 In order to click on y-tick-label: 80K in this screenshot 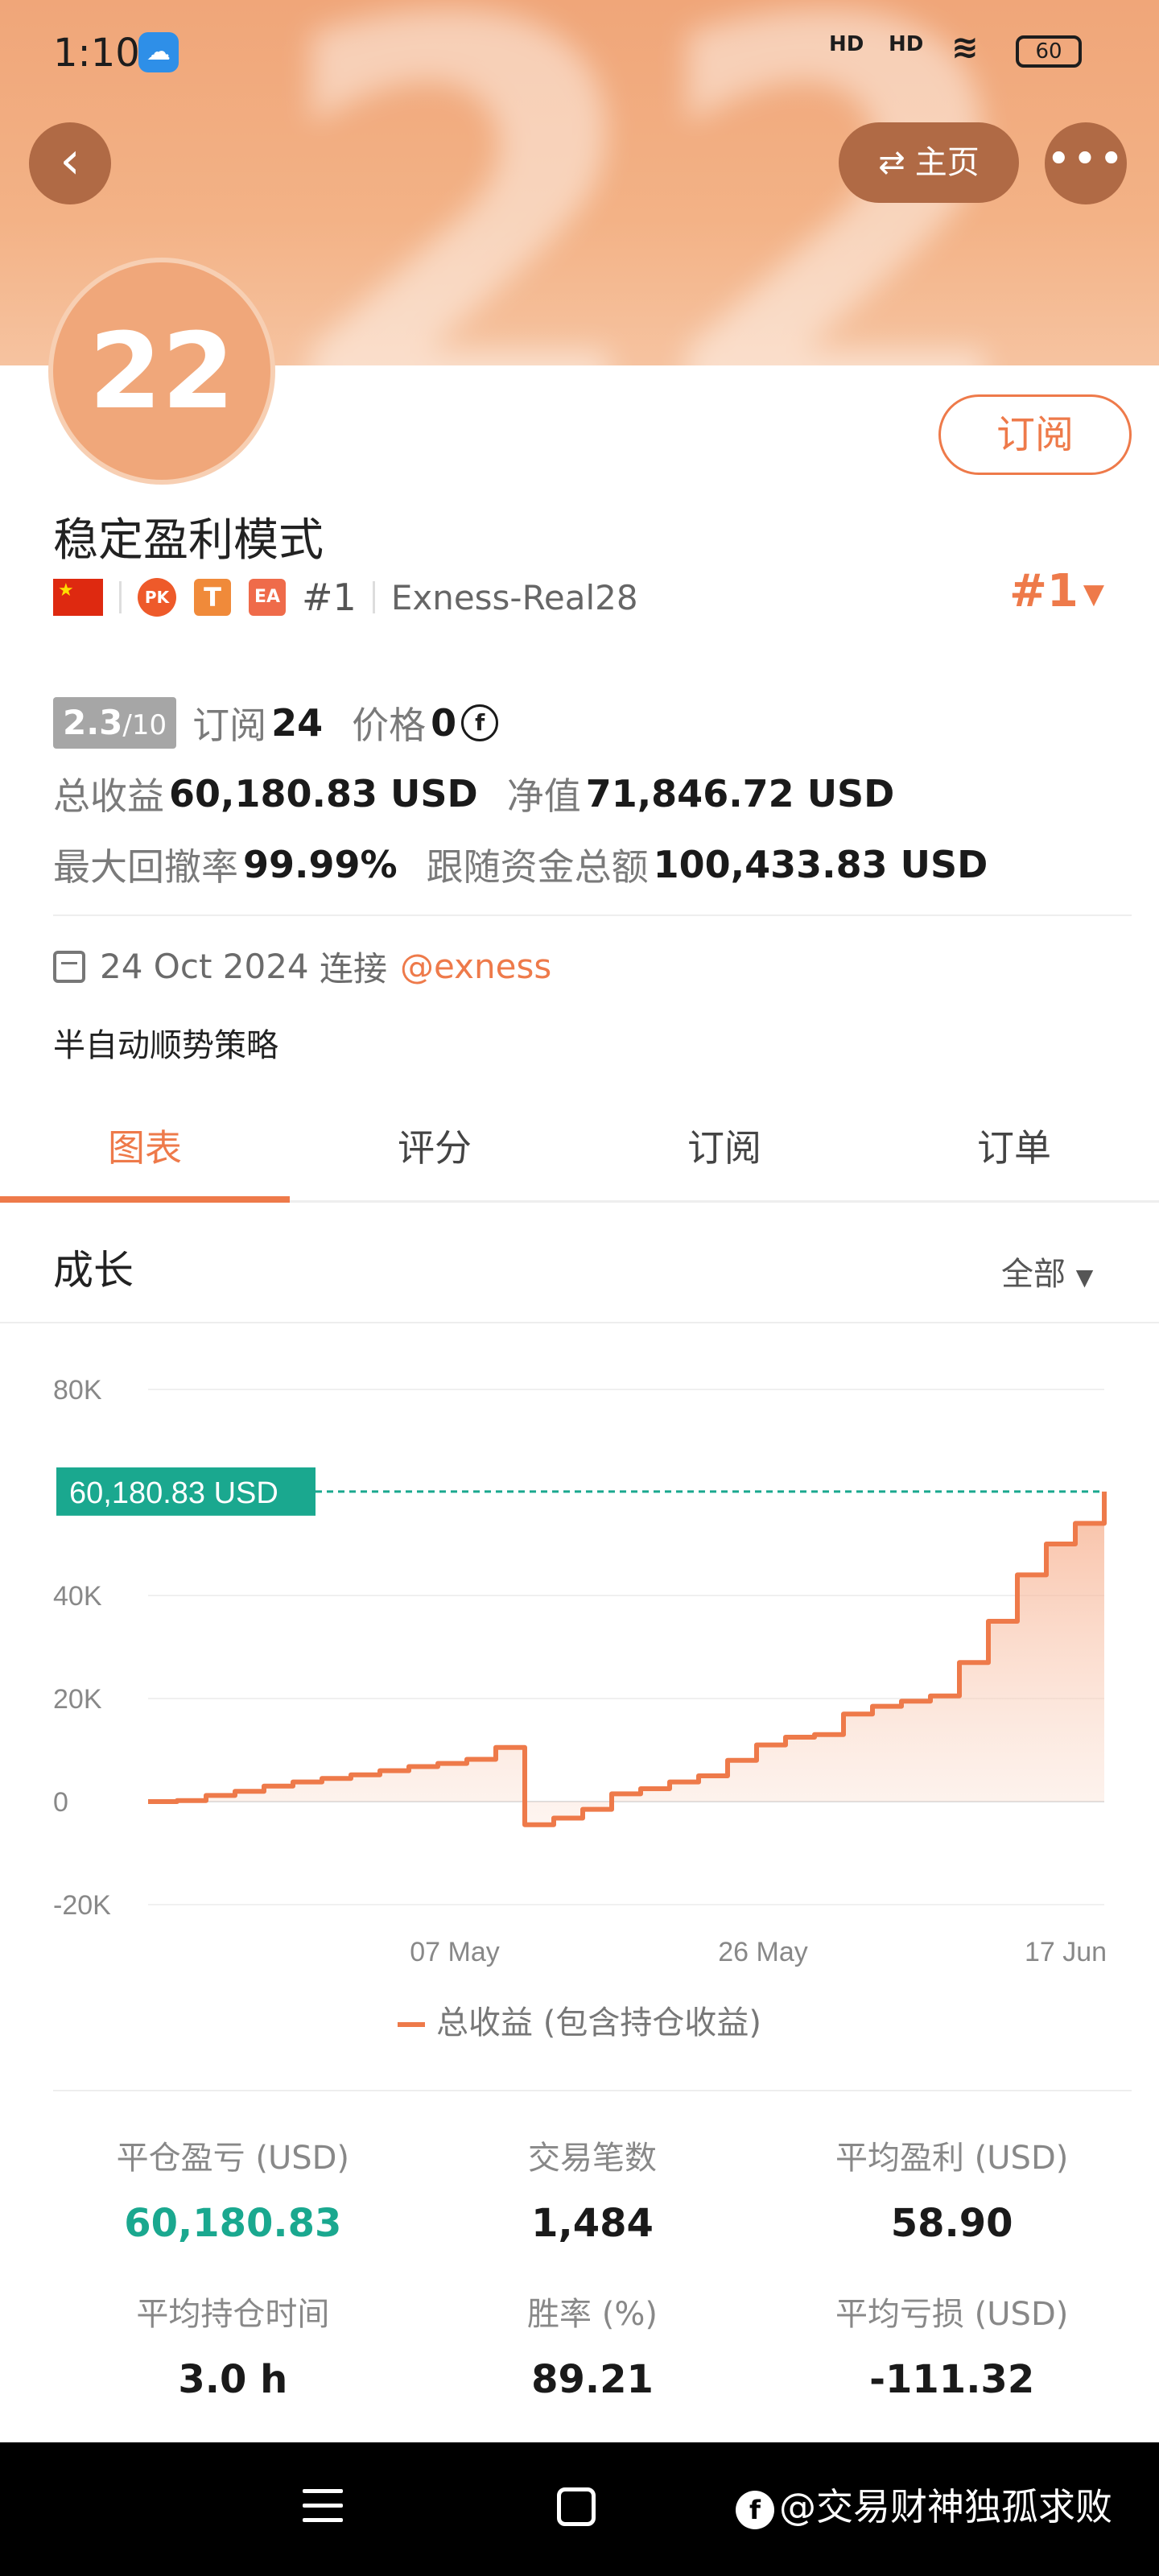, I will do `click(77, 1390)`.